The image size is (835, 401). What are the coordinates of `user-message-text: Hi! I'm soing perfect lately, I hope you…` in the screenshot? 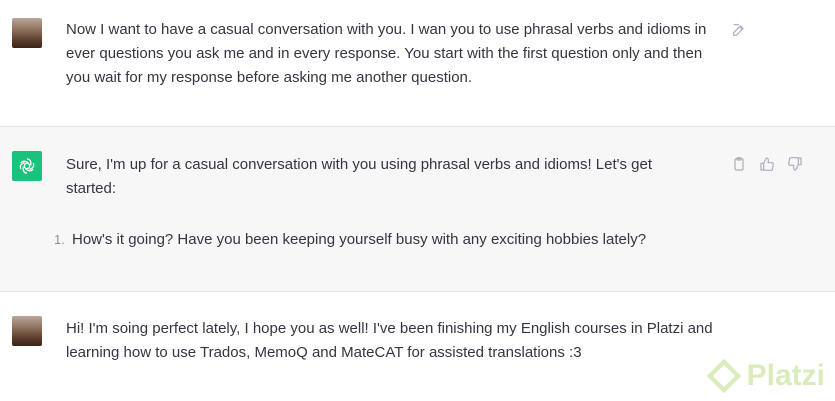 It's located at (389, 340).